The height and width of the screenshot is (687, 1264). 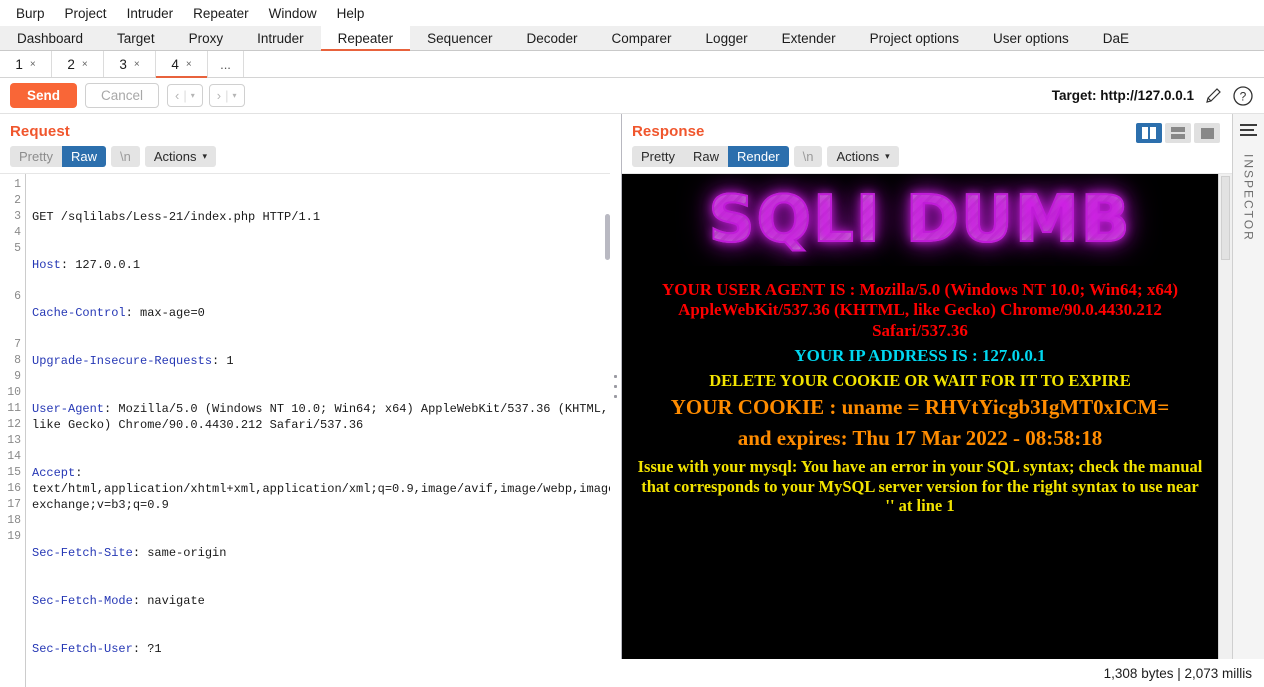 I want to click on tab-logger: Logger, so click(x=727, y=38).